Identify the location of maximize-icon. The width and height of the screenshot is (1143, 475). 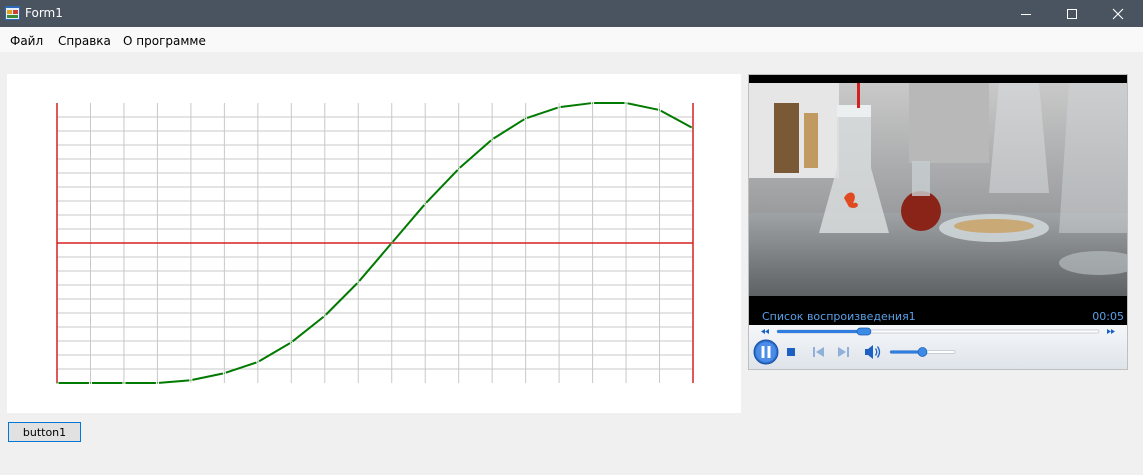
(1071, 13).